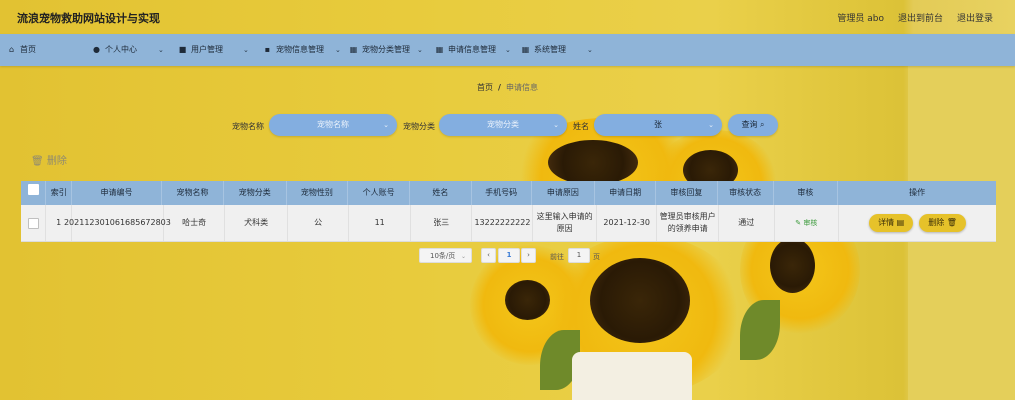 The image size is (1015, 400). Describe the element at coordinates (860, 17) in the screenshot. I see `admin-user-label: 管理员 abo` at that location.